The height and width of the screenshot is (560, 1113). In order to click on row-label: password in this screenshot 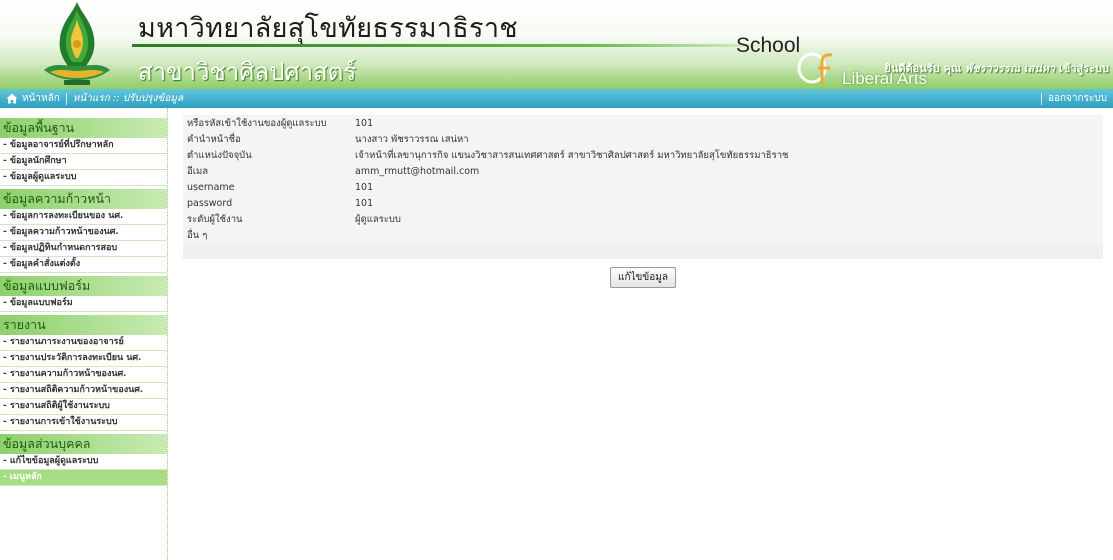, I will do `click(267, 203)`.